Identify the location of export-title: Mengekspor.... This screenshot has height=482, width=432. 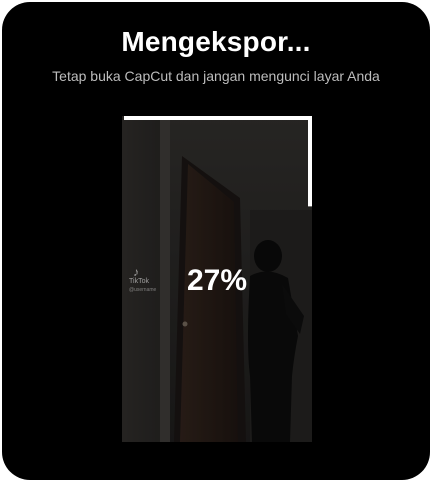
(216, 41).